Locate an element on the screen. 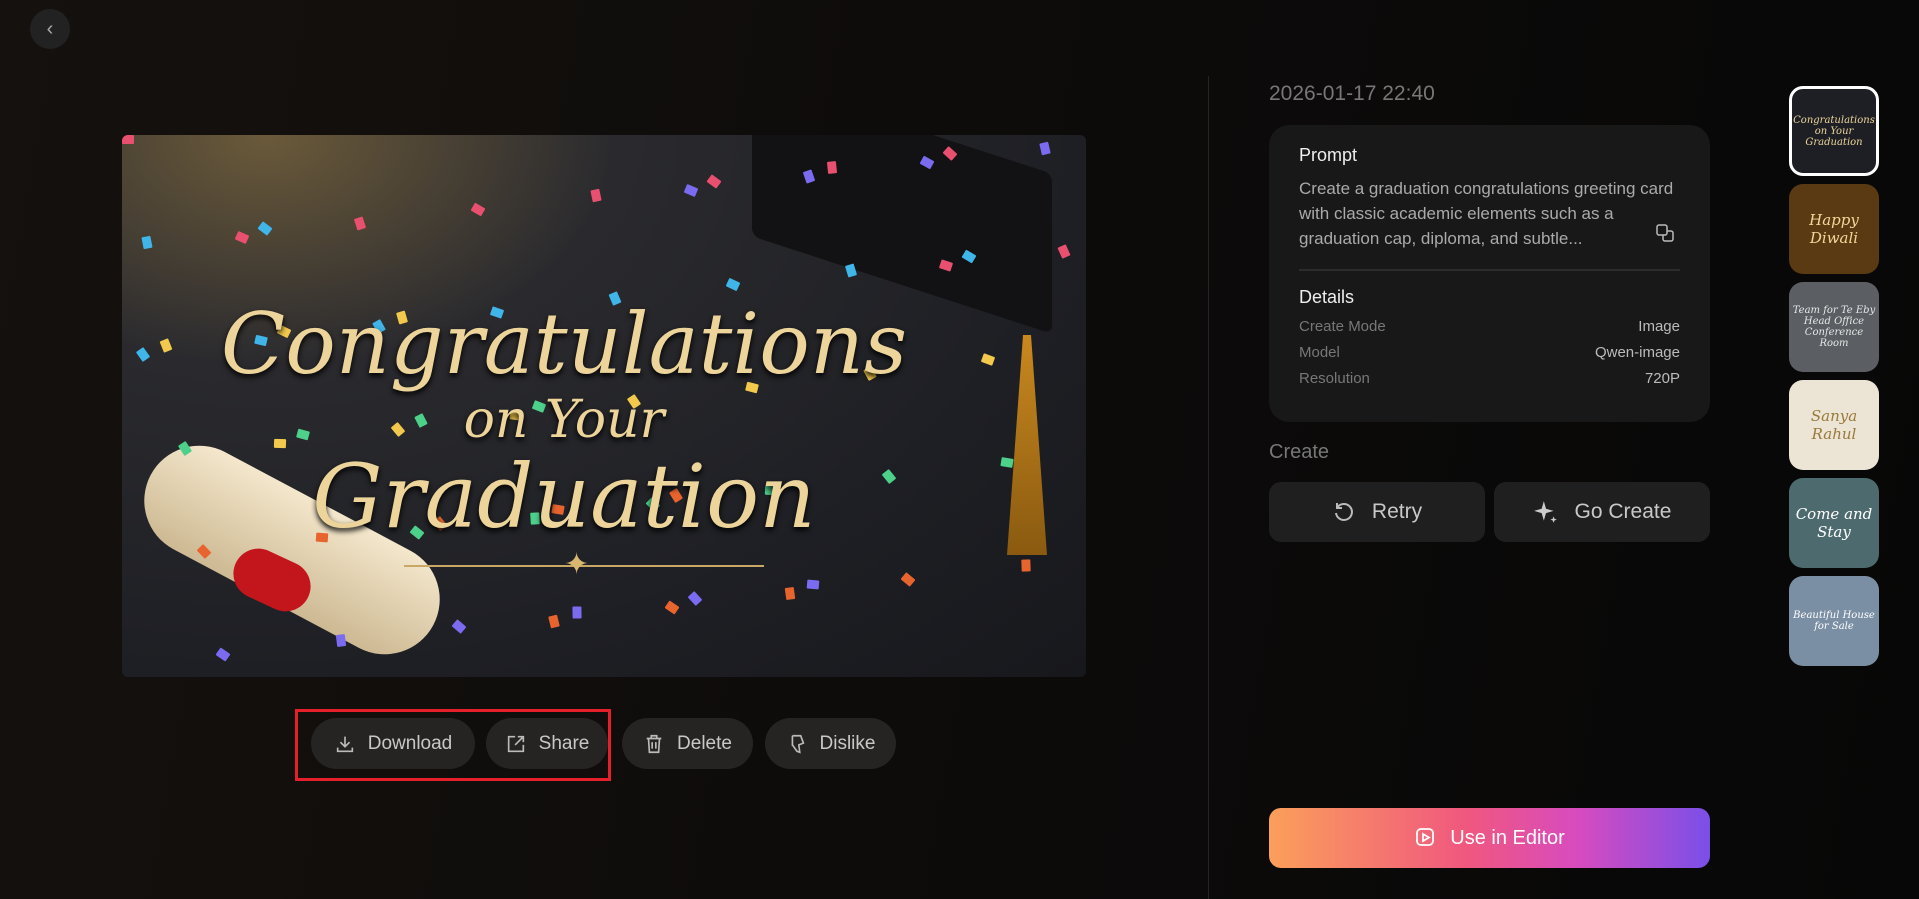 The width and height of the screenshot is (1919, 899). hero-line-2: on Your is located at coordinates (564, 420).